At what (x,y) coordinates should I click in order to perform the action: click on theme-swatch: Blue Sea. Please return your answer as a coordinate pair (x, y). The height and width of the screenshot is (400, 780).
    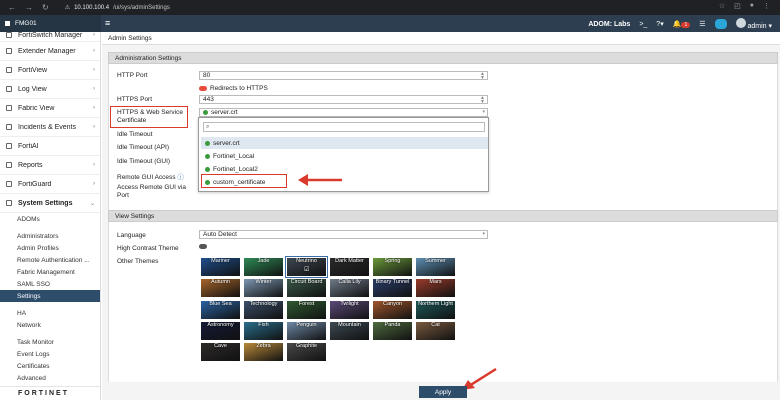
    Looking at the image, I should click on (220, 309).